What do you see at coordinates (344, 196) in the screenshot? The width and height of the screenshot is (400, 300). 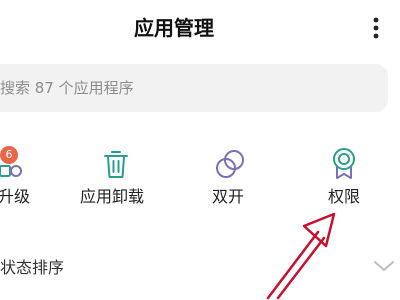 I see `permissions-label: 权限` at bounding box center [344, 196].